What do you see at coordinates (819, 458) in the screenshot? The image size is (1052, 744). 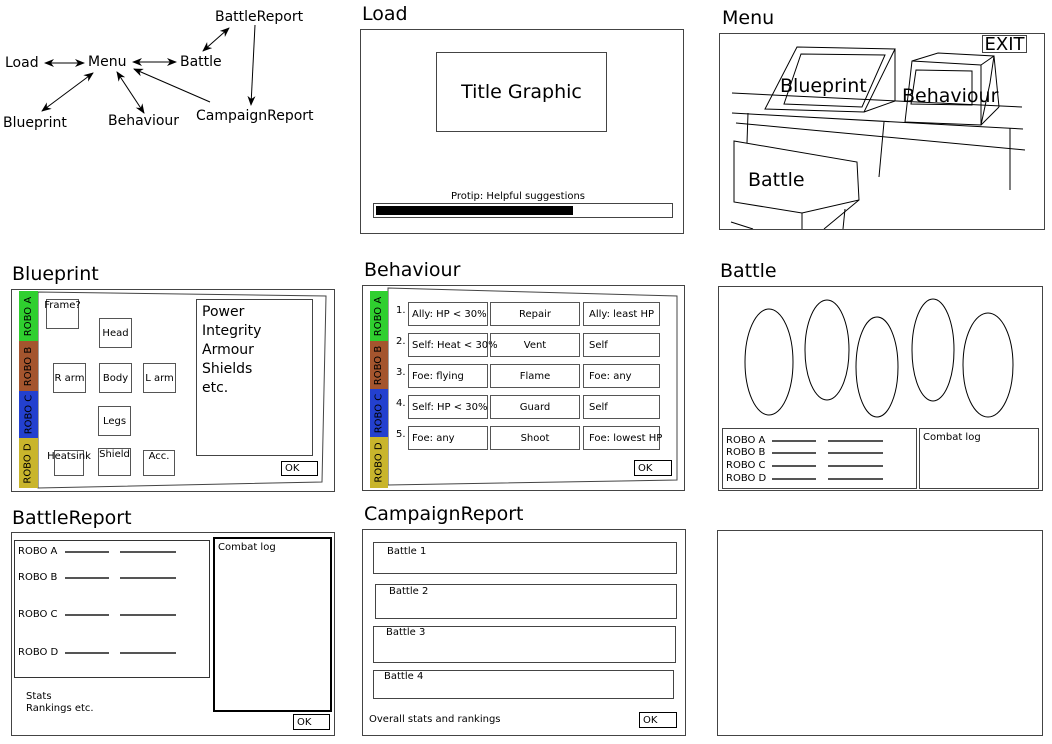 I see `robo-status-panel: ROBO A ROBO B ROBO C ROBO D` at bounding box center [819, 458].